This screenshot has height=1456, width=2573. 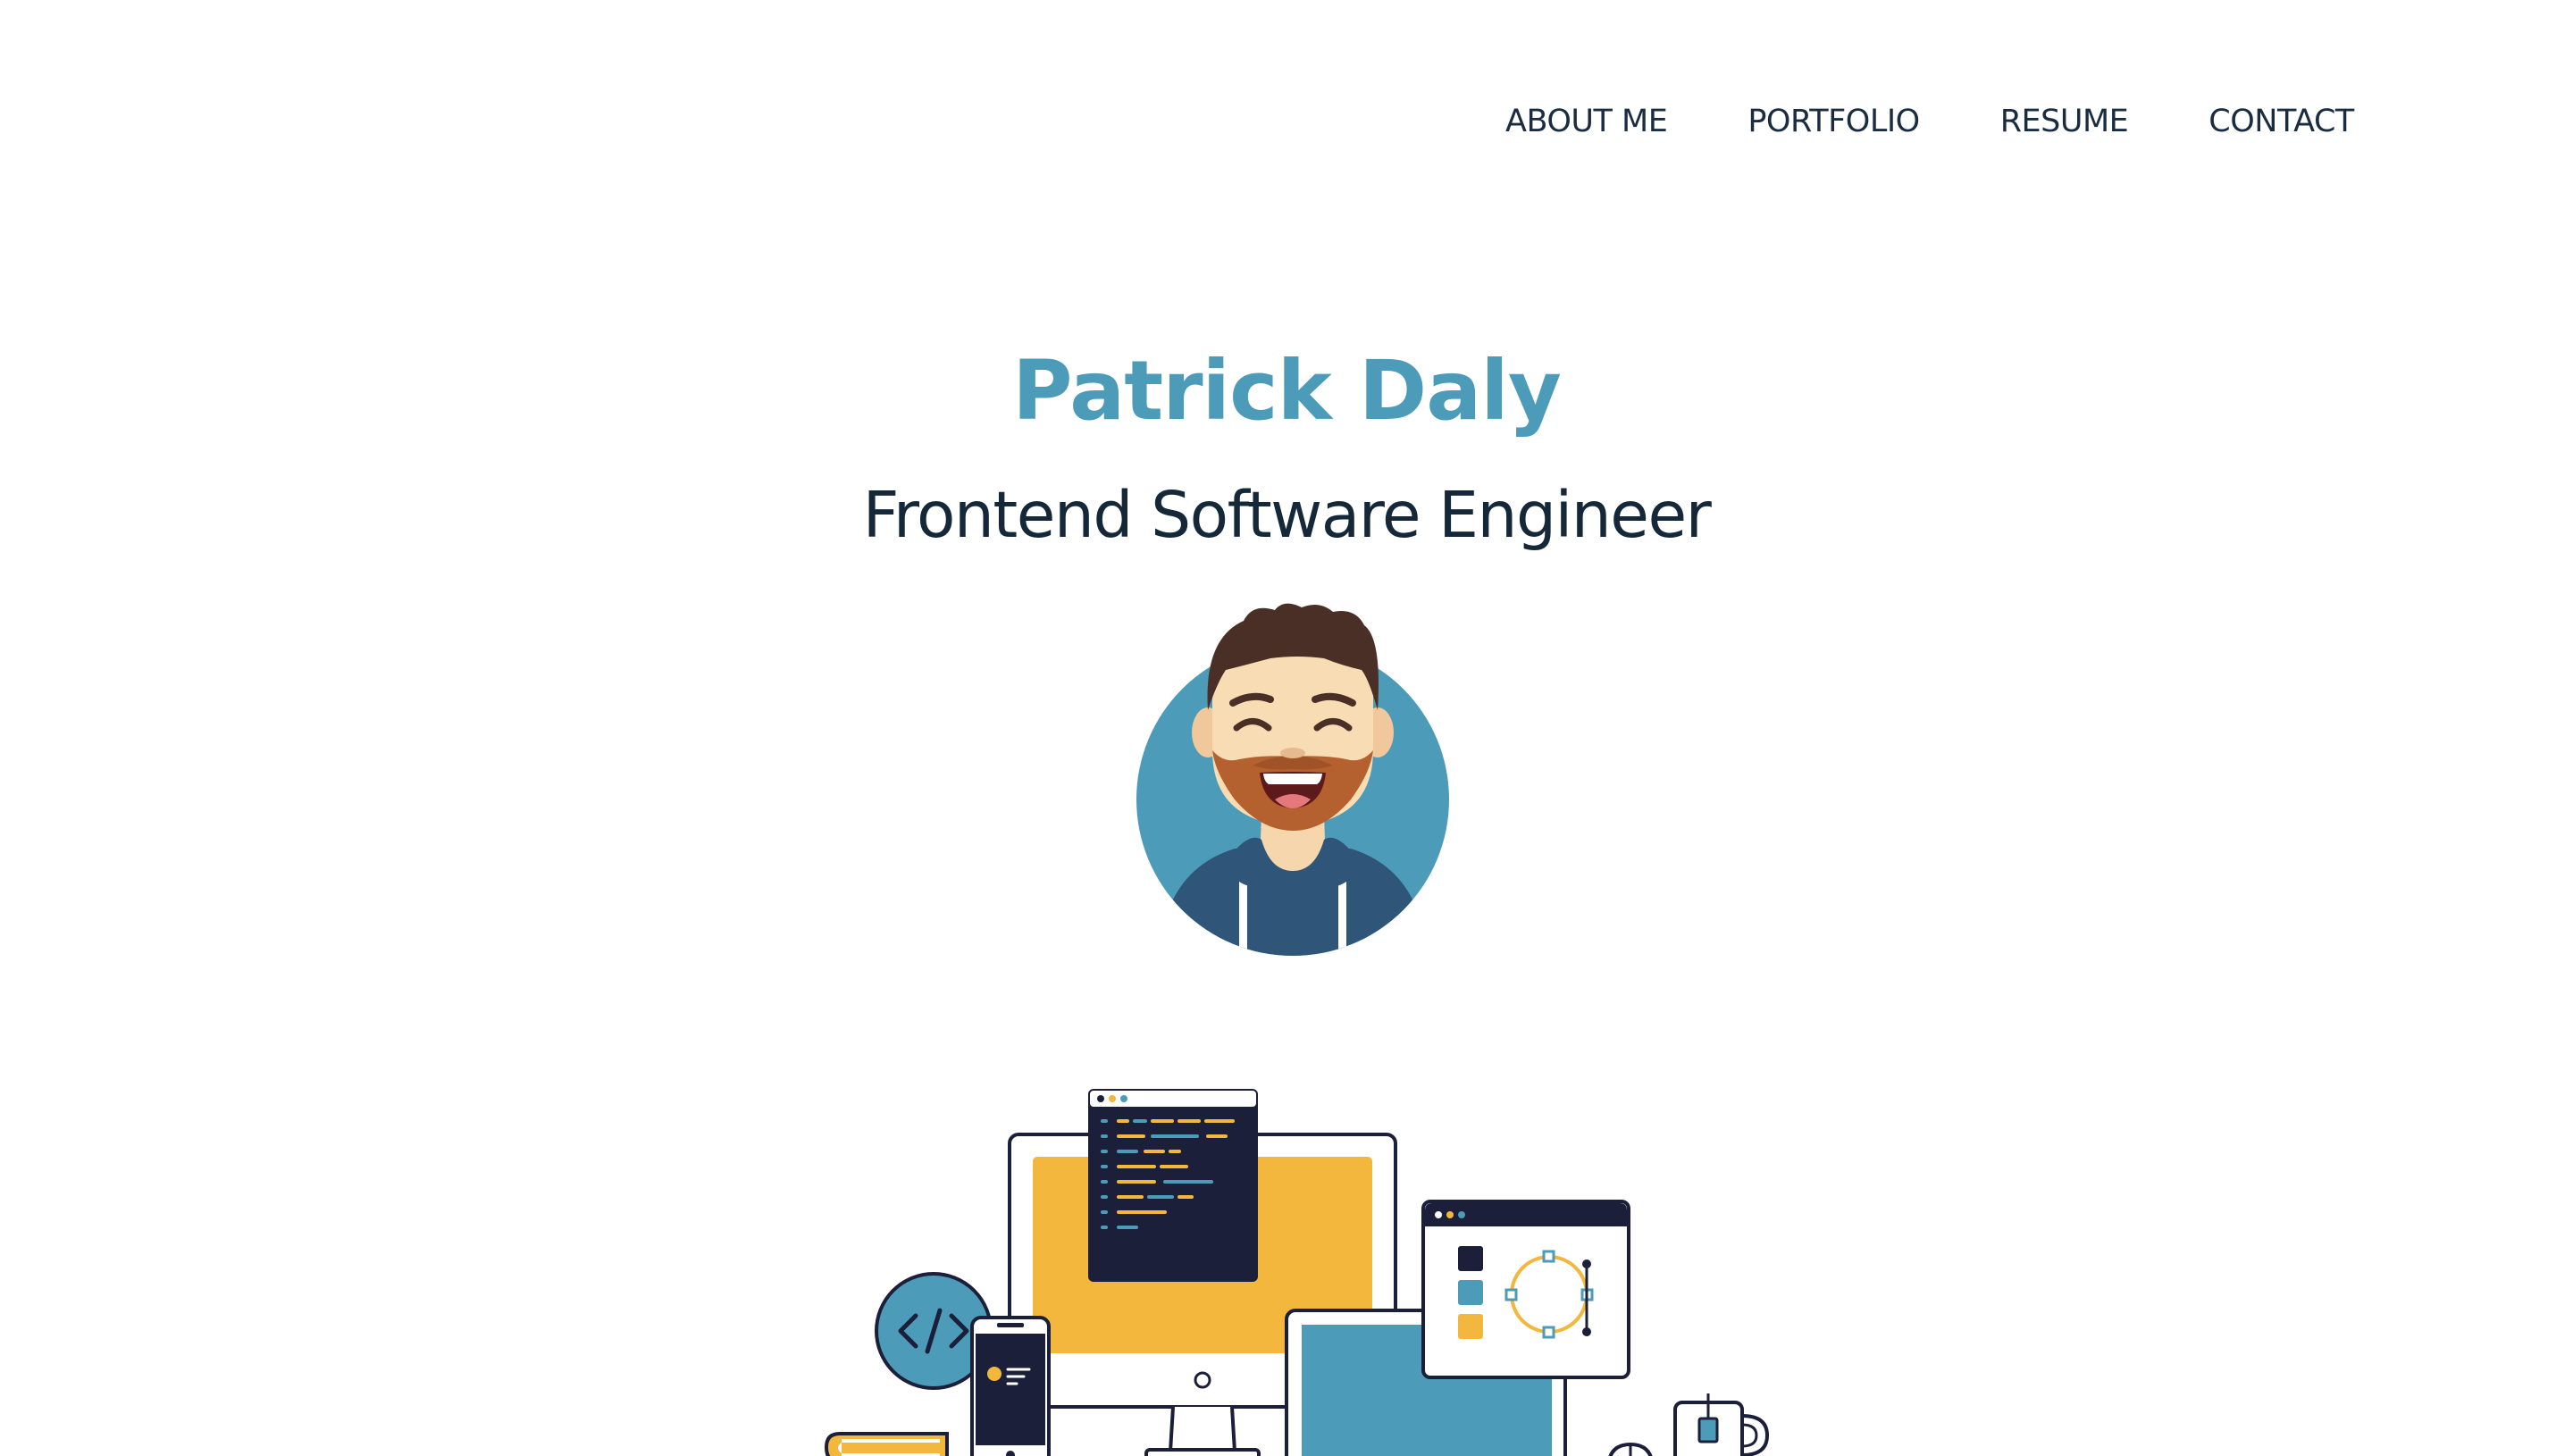 What do you see at coordinates (2064, 121) in the screenshot?
I see `nav-resume: RESUME` at bounding box center [2064, 121].